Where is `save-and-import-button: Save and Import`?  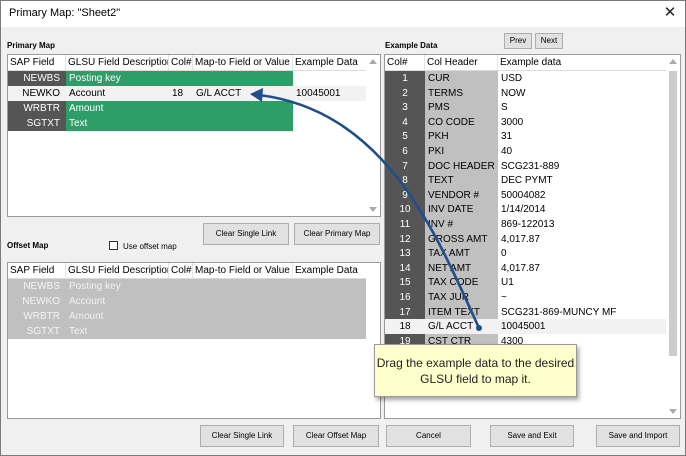
save-and-import-button: Save and Import is located at coordinates (638, 436).